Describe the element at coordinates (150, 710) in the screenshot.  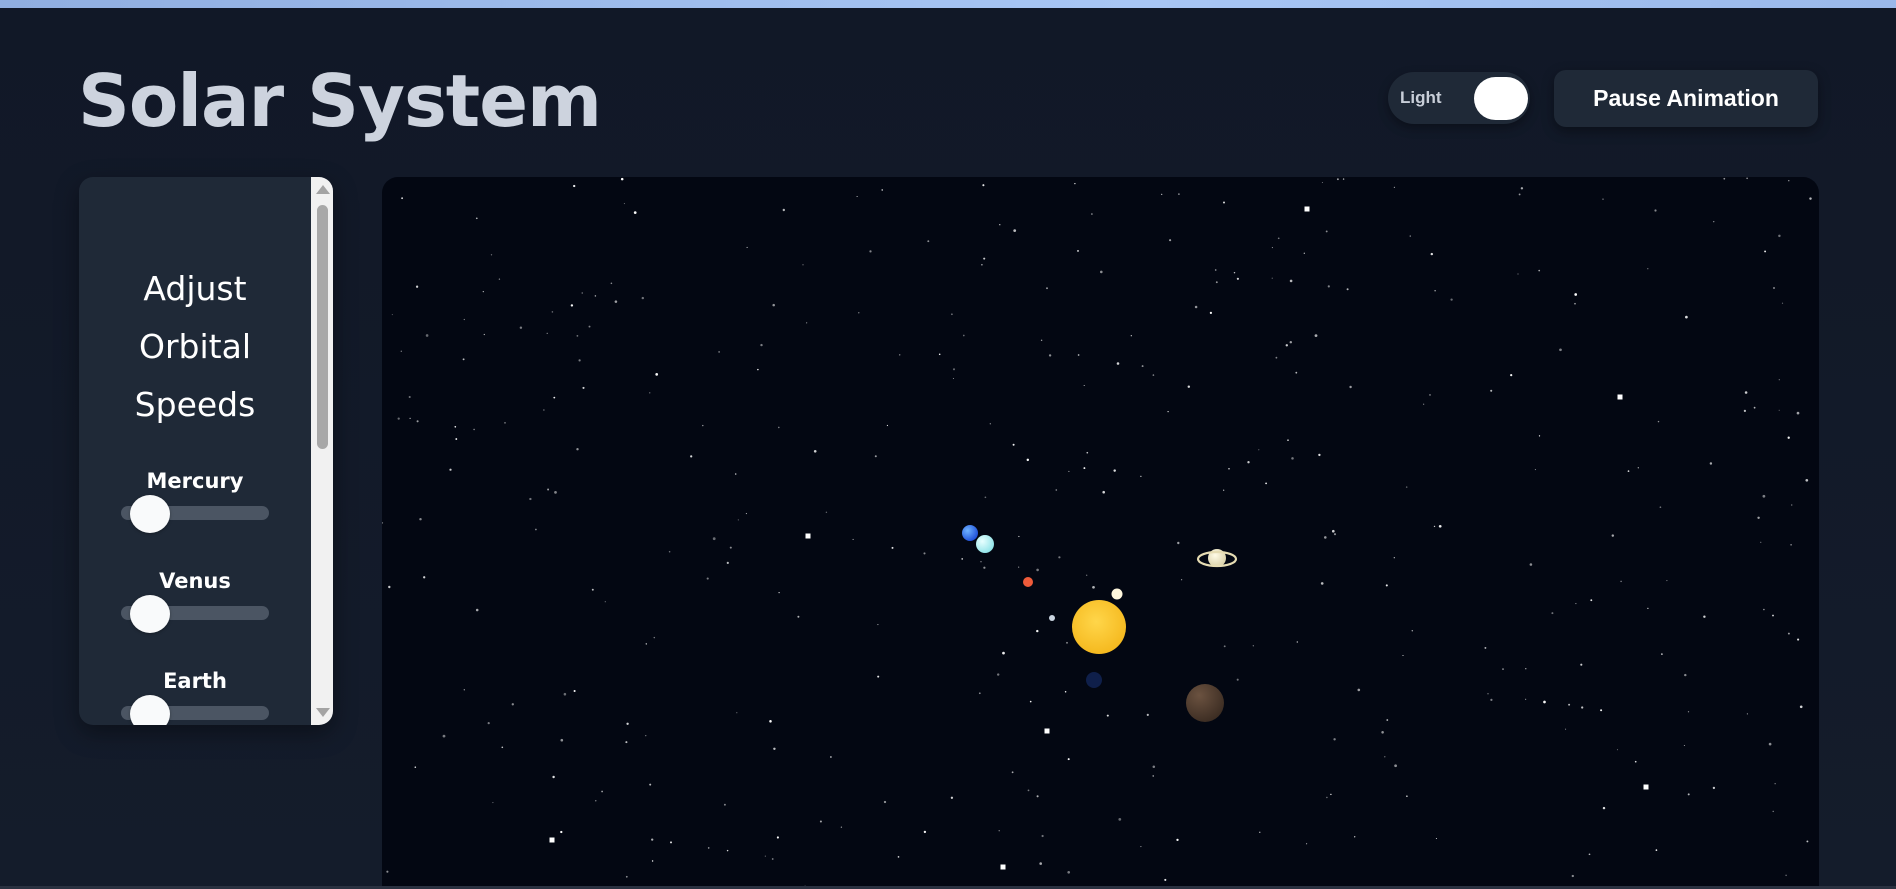
I see `earth-speed-slider` at that location.